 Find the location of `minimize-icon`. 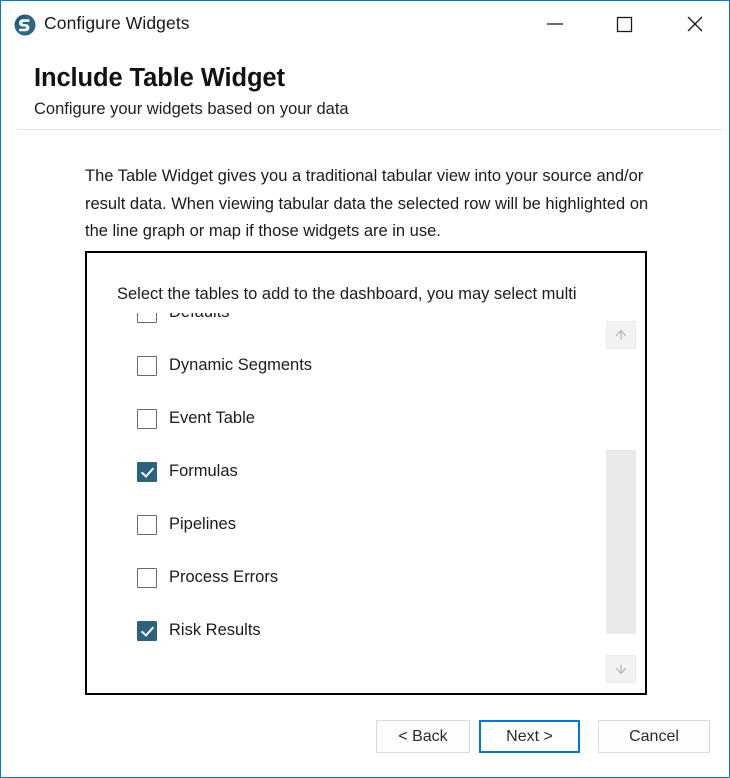

minimize-icon is located at coordinates (555, 23).